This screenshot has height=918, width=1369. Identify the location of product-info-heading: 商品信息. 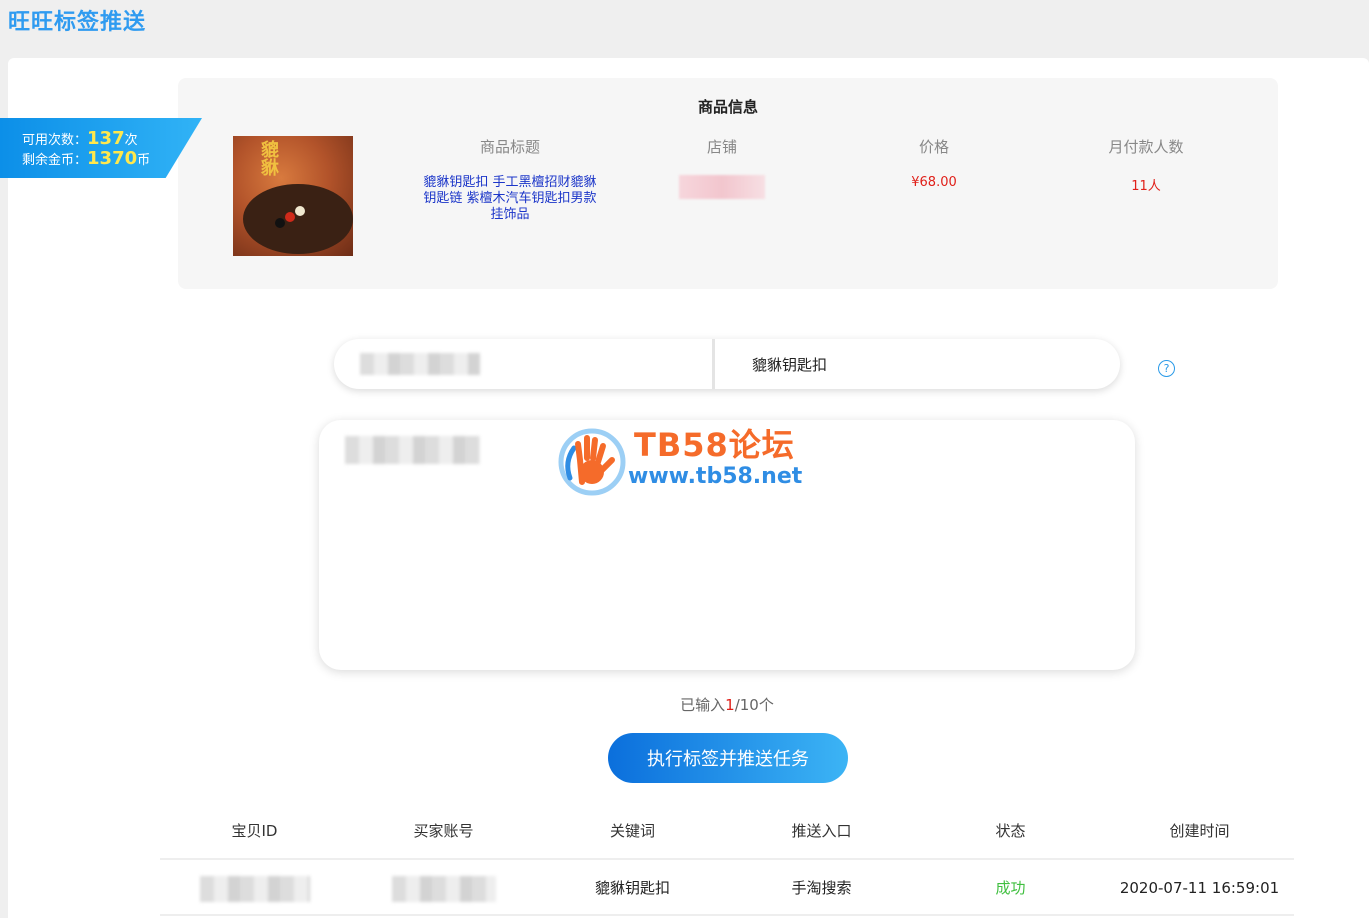
(727, 107).